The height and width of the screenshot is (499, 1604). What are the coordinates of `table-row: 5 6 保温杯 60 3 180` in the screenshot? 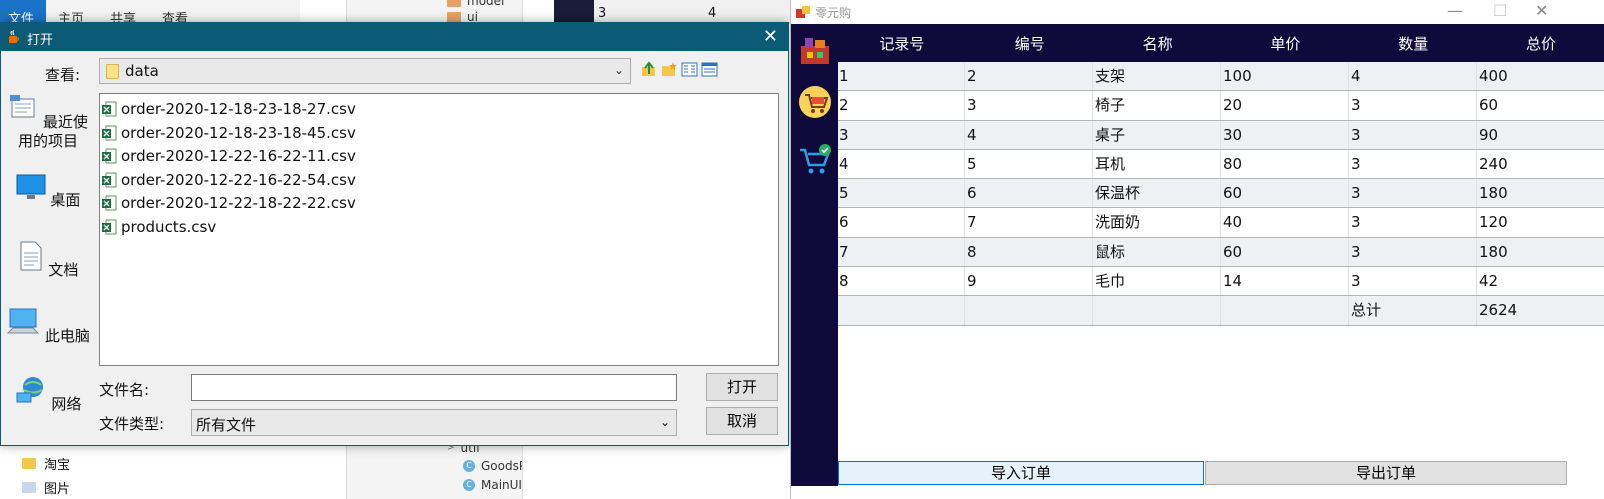 It's located at (1221, 194).